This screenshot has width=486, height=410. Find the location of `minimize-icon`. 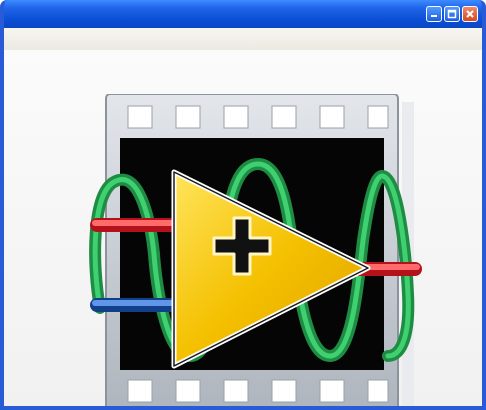

minimize-icon is located at coordinates (434, 16).